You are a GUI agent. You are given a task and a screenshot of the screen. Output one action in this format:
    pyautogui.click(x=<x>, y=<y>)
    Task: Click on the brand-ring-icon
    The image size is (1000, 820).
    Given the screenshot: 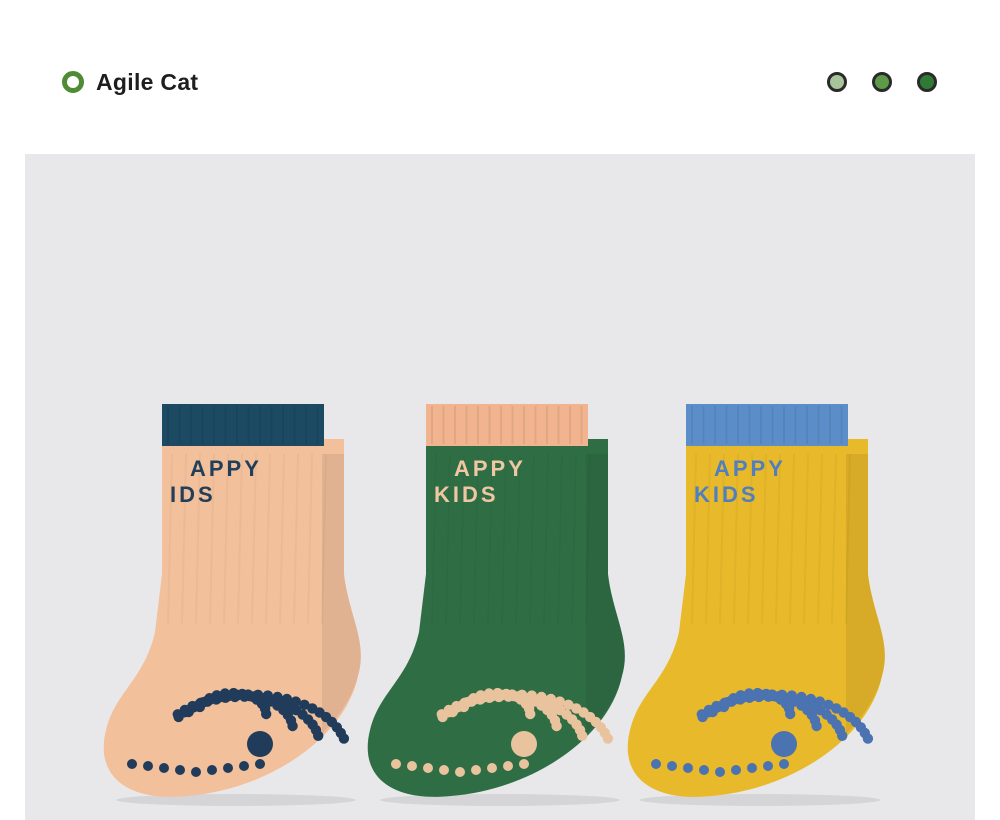 What is the action you would take?
    pyautogui.click(x=73, y=82)
    